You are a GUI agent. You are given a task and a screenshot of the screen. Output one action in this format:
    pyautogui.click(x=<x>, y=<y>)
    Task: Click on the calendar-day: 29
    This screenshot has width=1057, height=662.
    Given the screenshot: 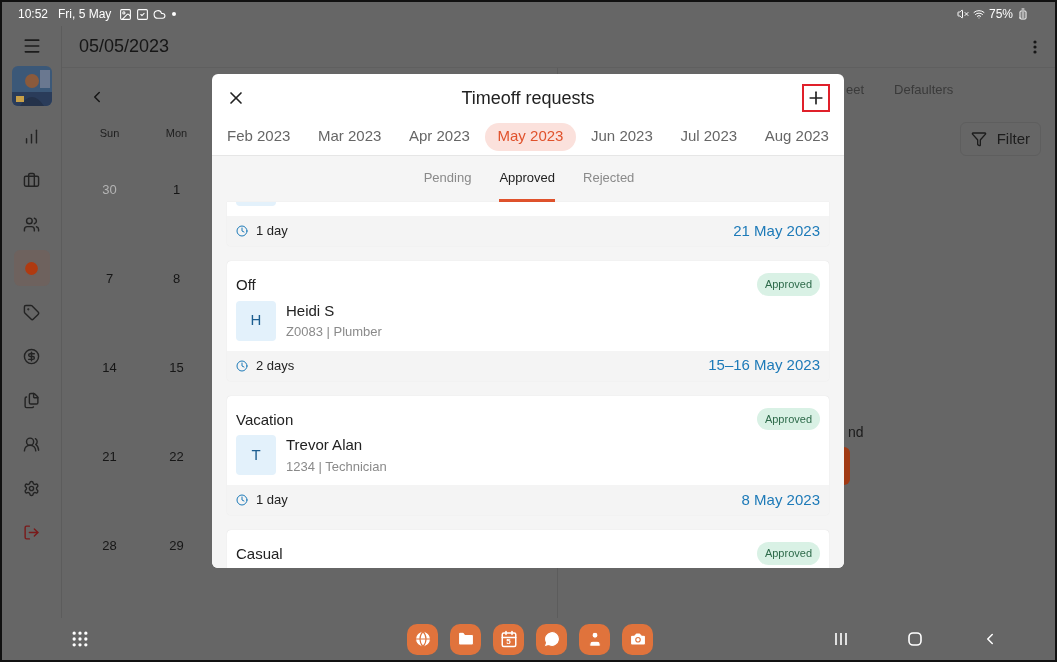 What is the action you would take?
    pyautogui.click(x=176, y=545)
    